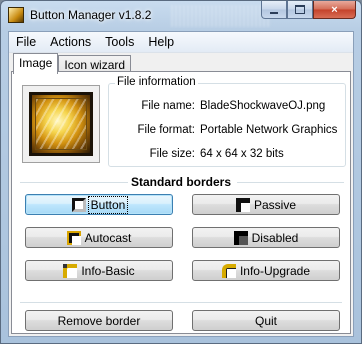 This screenshot has height=344, width=362. What do you see at coordinates (26, 42) in the screenshot?
I see `menu-file: File` at bounding box center [26, 42].